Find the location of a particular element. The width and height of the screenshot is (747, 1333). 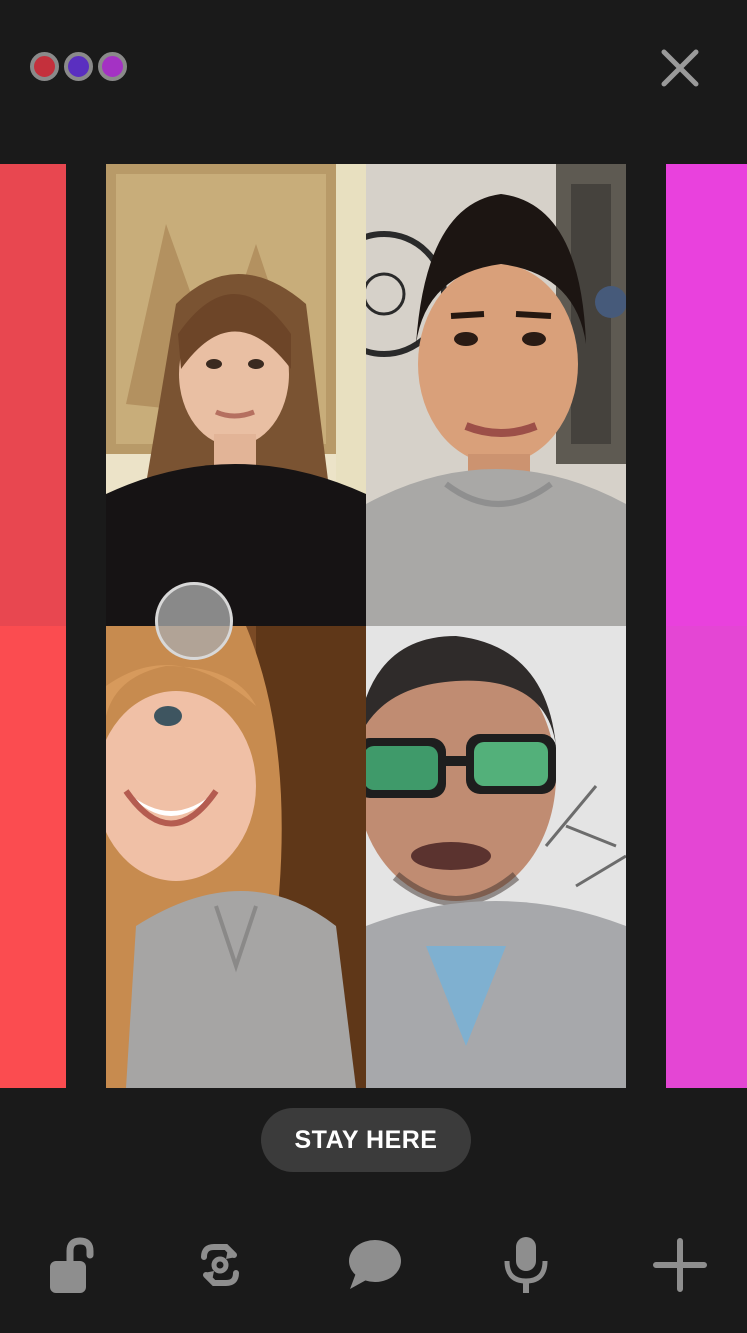

chat-icon is located at coordinates (375, 1264).